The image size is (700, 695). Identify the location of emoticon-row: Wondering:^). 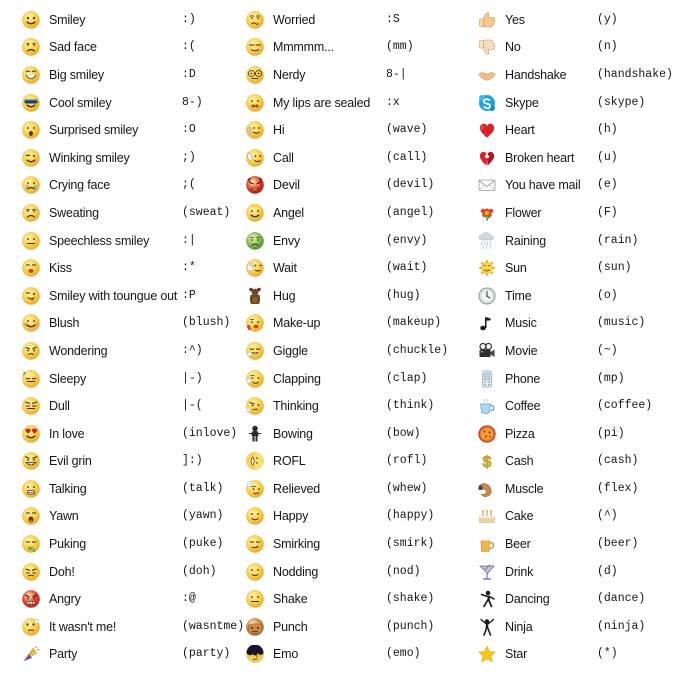
(120, 351).